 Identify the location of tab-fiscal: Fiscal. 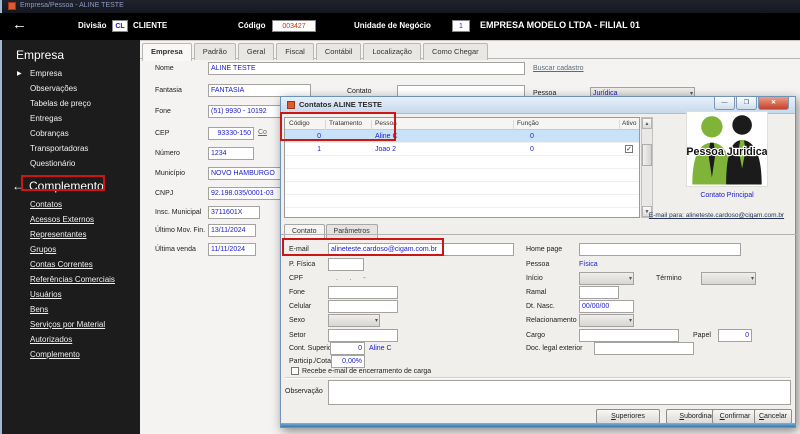
(295, 51).